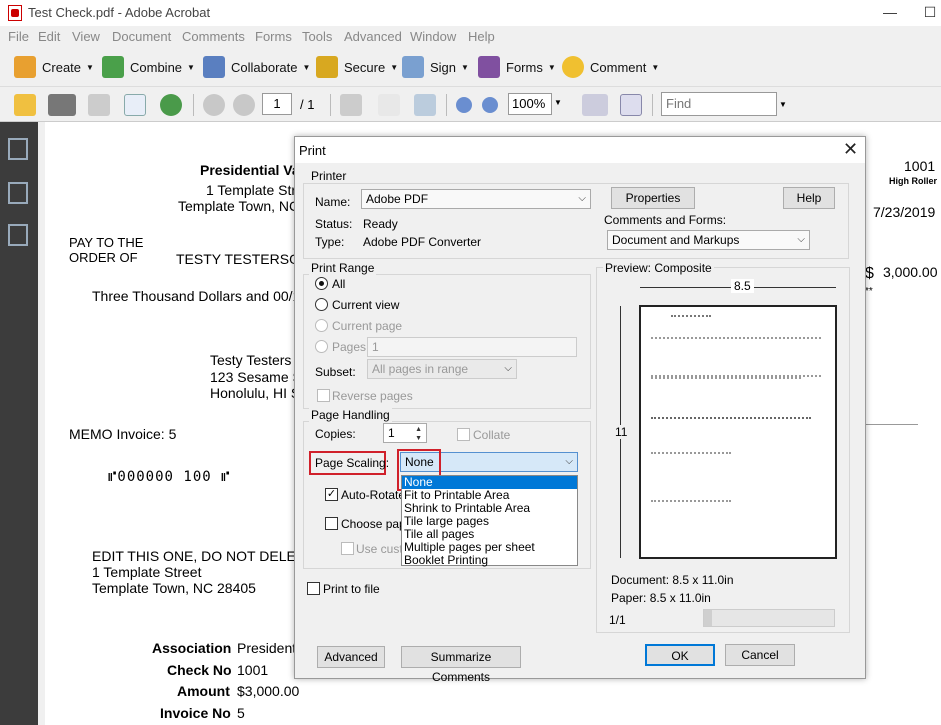  Describe the element at coordinates (913, 181) in the screenshot. I see `bank-name: High Roller` at that location.